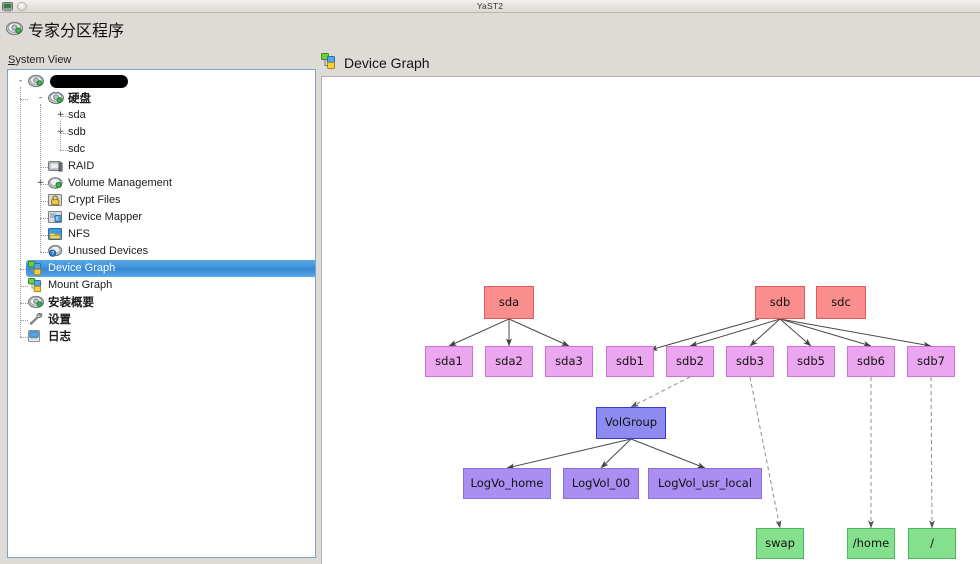  I want to click on graph-node-label: swap, so click(780, 542).